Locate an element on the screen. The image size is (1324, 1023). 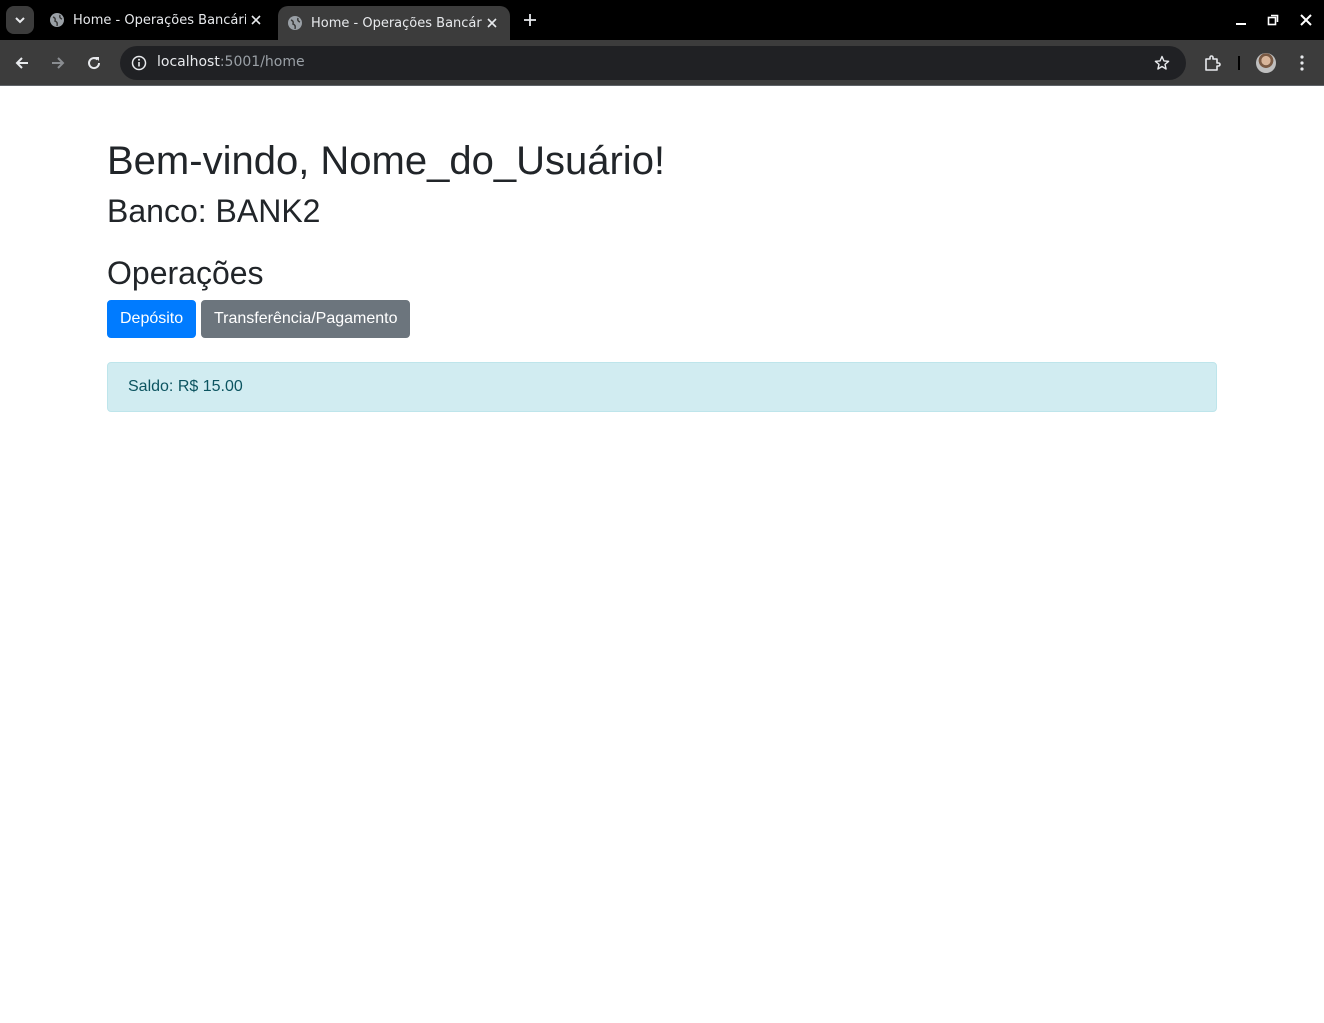
toolbar-divider is located at coordinates (1239, 63).